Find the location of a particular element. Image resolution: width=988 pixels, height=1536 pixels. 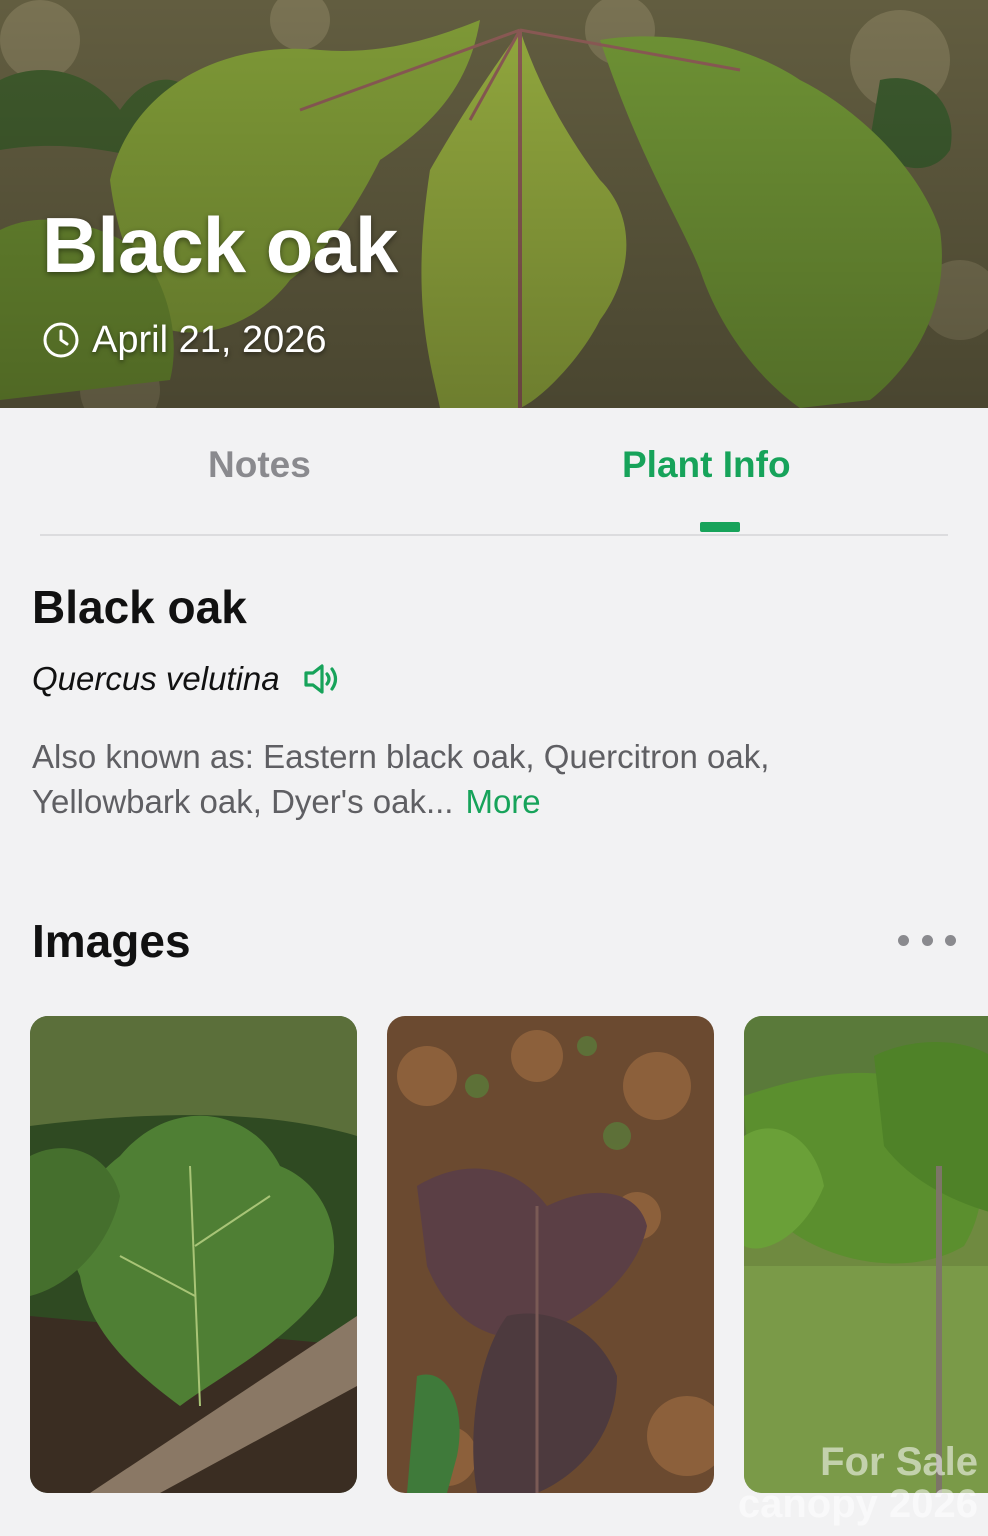

hero-title: Black oak is located at coordinates (220, 245).